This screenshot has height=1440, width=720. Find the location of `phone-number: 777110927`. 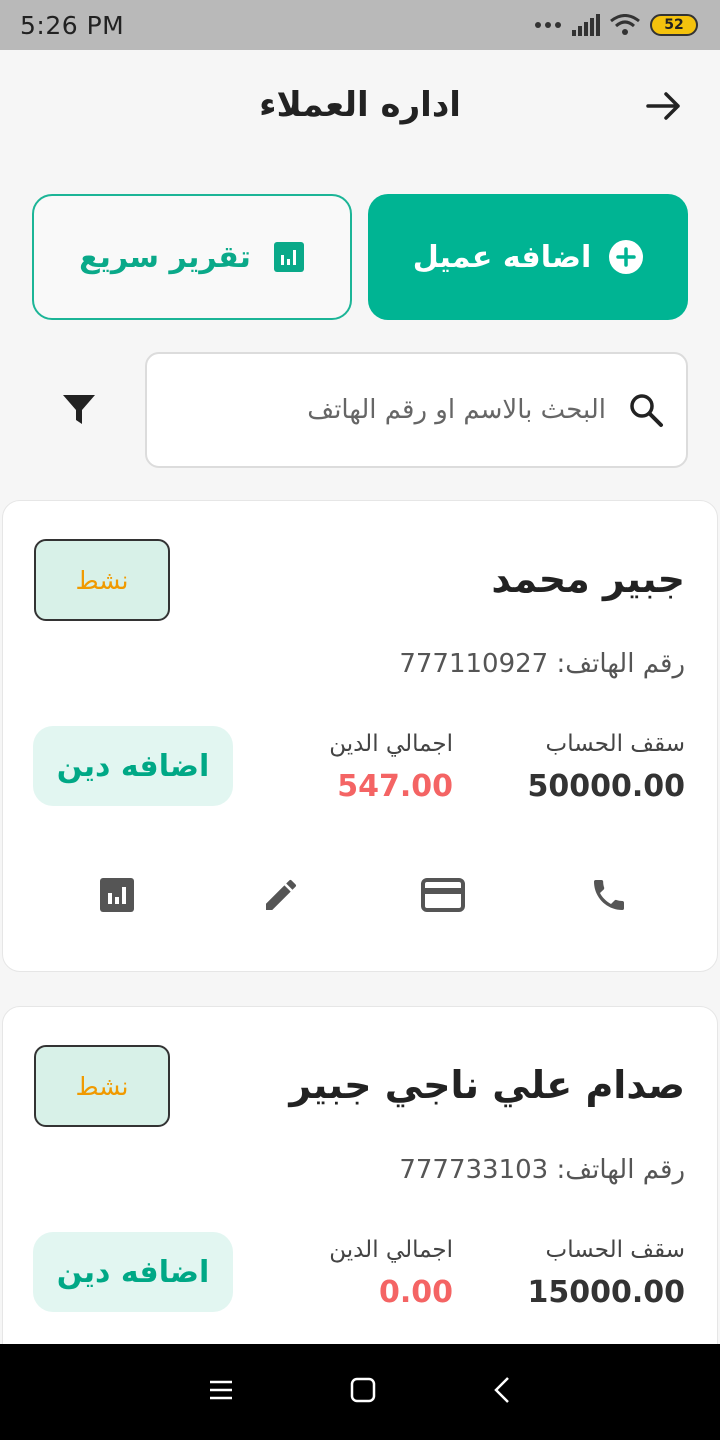

phone-number: 777110927 is located at coordinates (474, 664).